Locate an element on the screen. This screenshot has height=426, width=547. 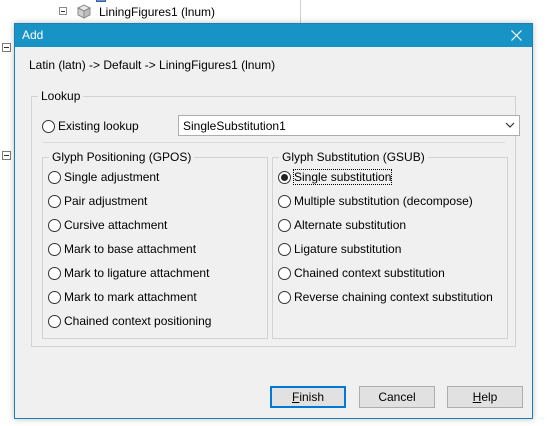
cancel-label: Cancel is located at coordinates (397, 397).